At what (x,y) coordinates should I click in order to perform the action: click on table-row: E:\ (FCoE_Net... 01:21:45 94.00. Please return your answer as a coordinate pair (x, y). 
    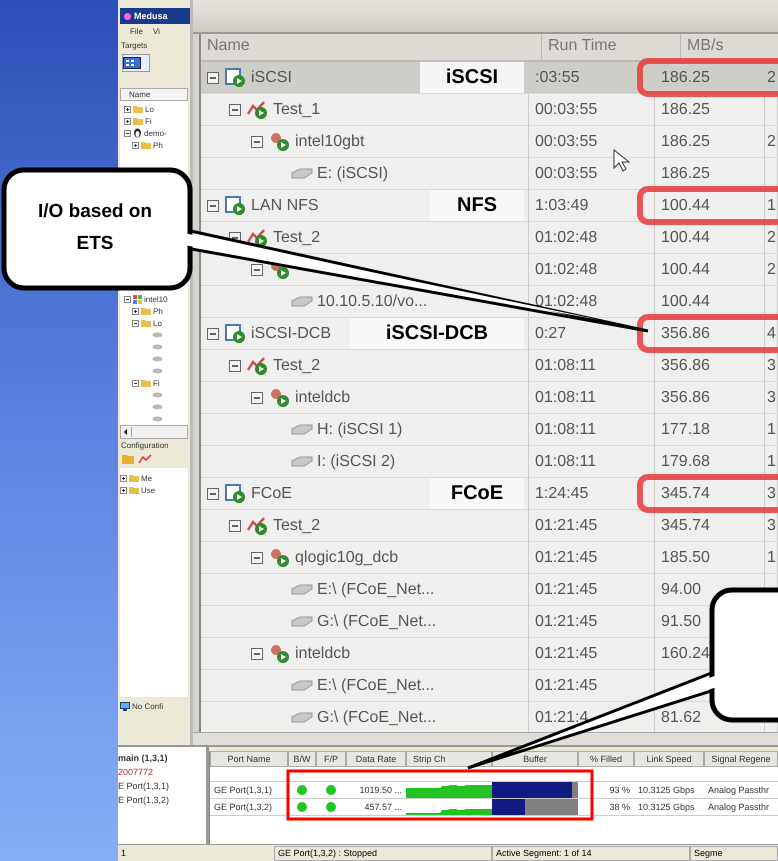
    Looking at the image, I should click on (489, 590).